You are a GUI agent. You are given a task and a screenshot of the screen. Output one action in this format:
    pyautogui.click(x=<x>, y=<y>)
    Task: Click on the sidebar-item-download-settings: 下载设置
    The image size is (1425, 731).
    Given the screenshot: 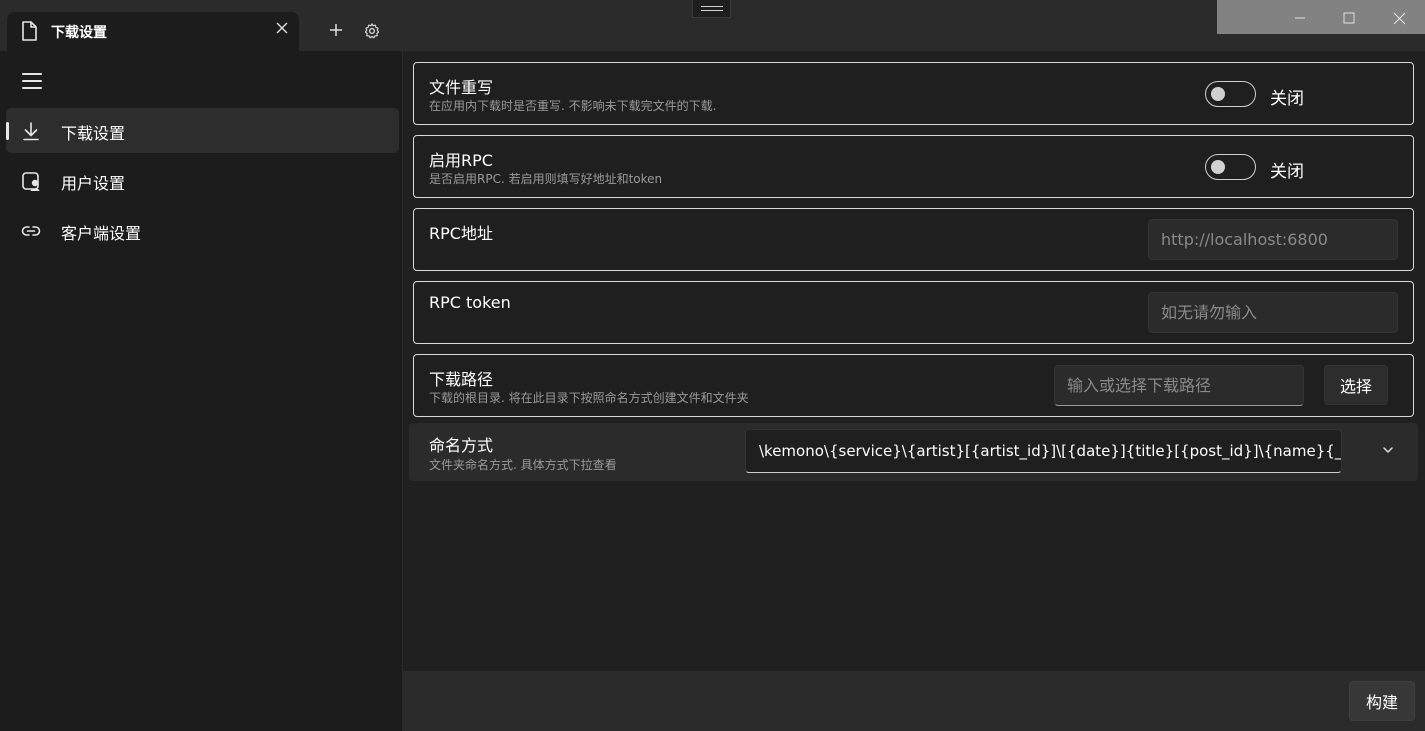 What is the action you would take?
    pyautogui.click(x=202, y=130)
    